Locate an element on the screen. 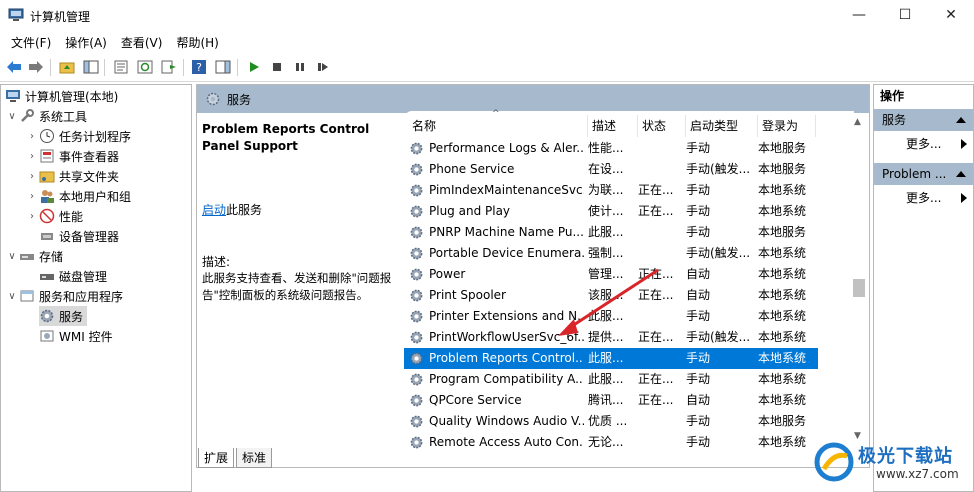 This screenshot has height=492, width=974. window-title: 计算机管理 is located at coordinates (60, 17).